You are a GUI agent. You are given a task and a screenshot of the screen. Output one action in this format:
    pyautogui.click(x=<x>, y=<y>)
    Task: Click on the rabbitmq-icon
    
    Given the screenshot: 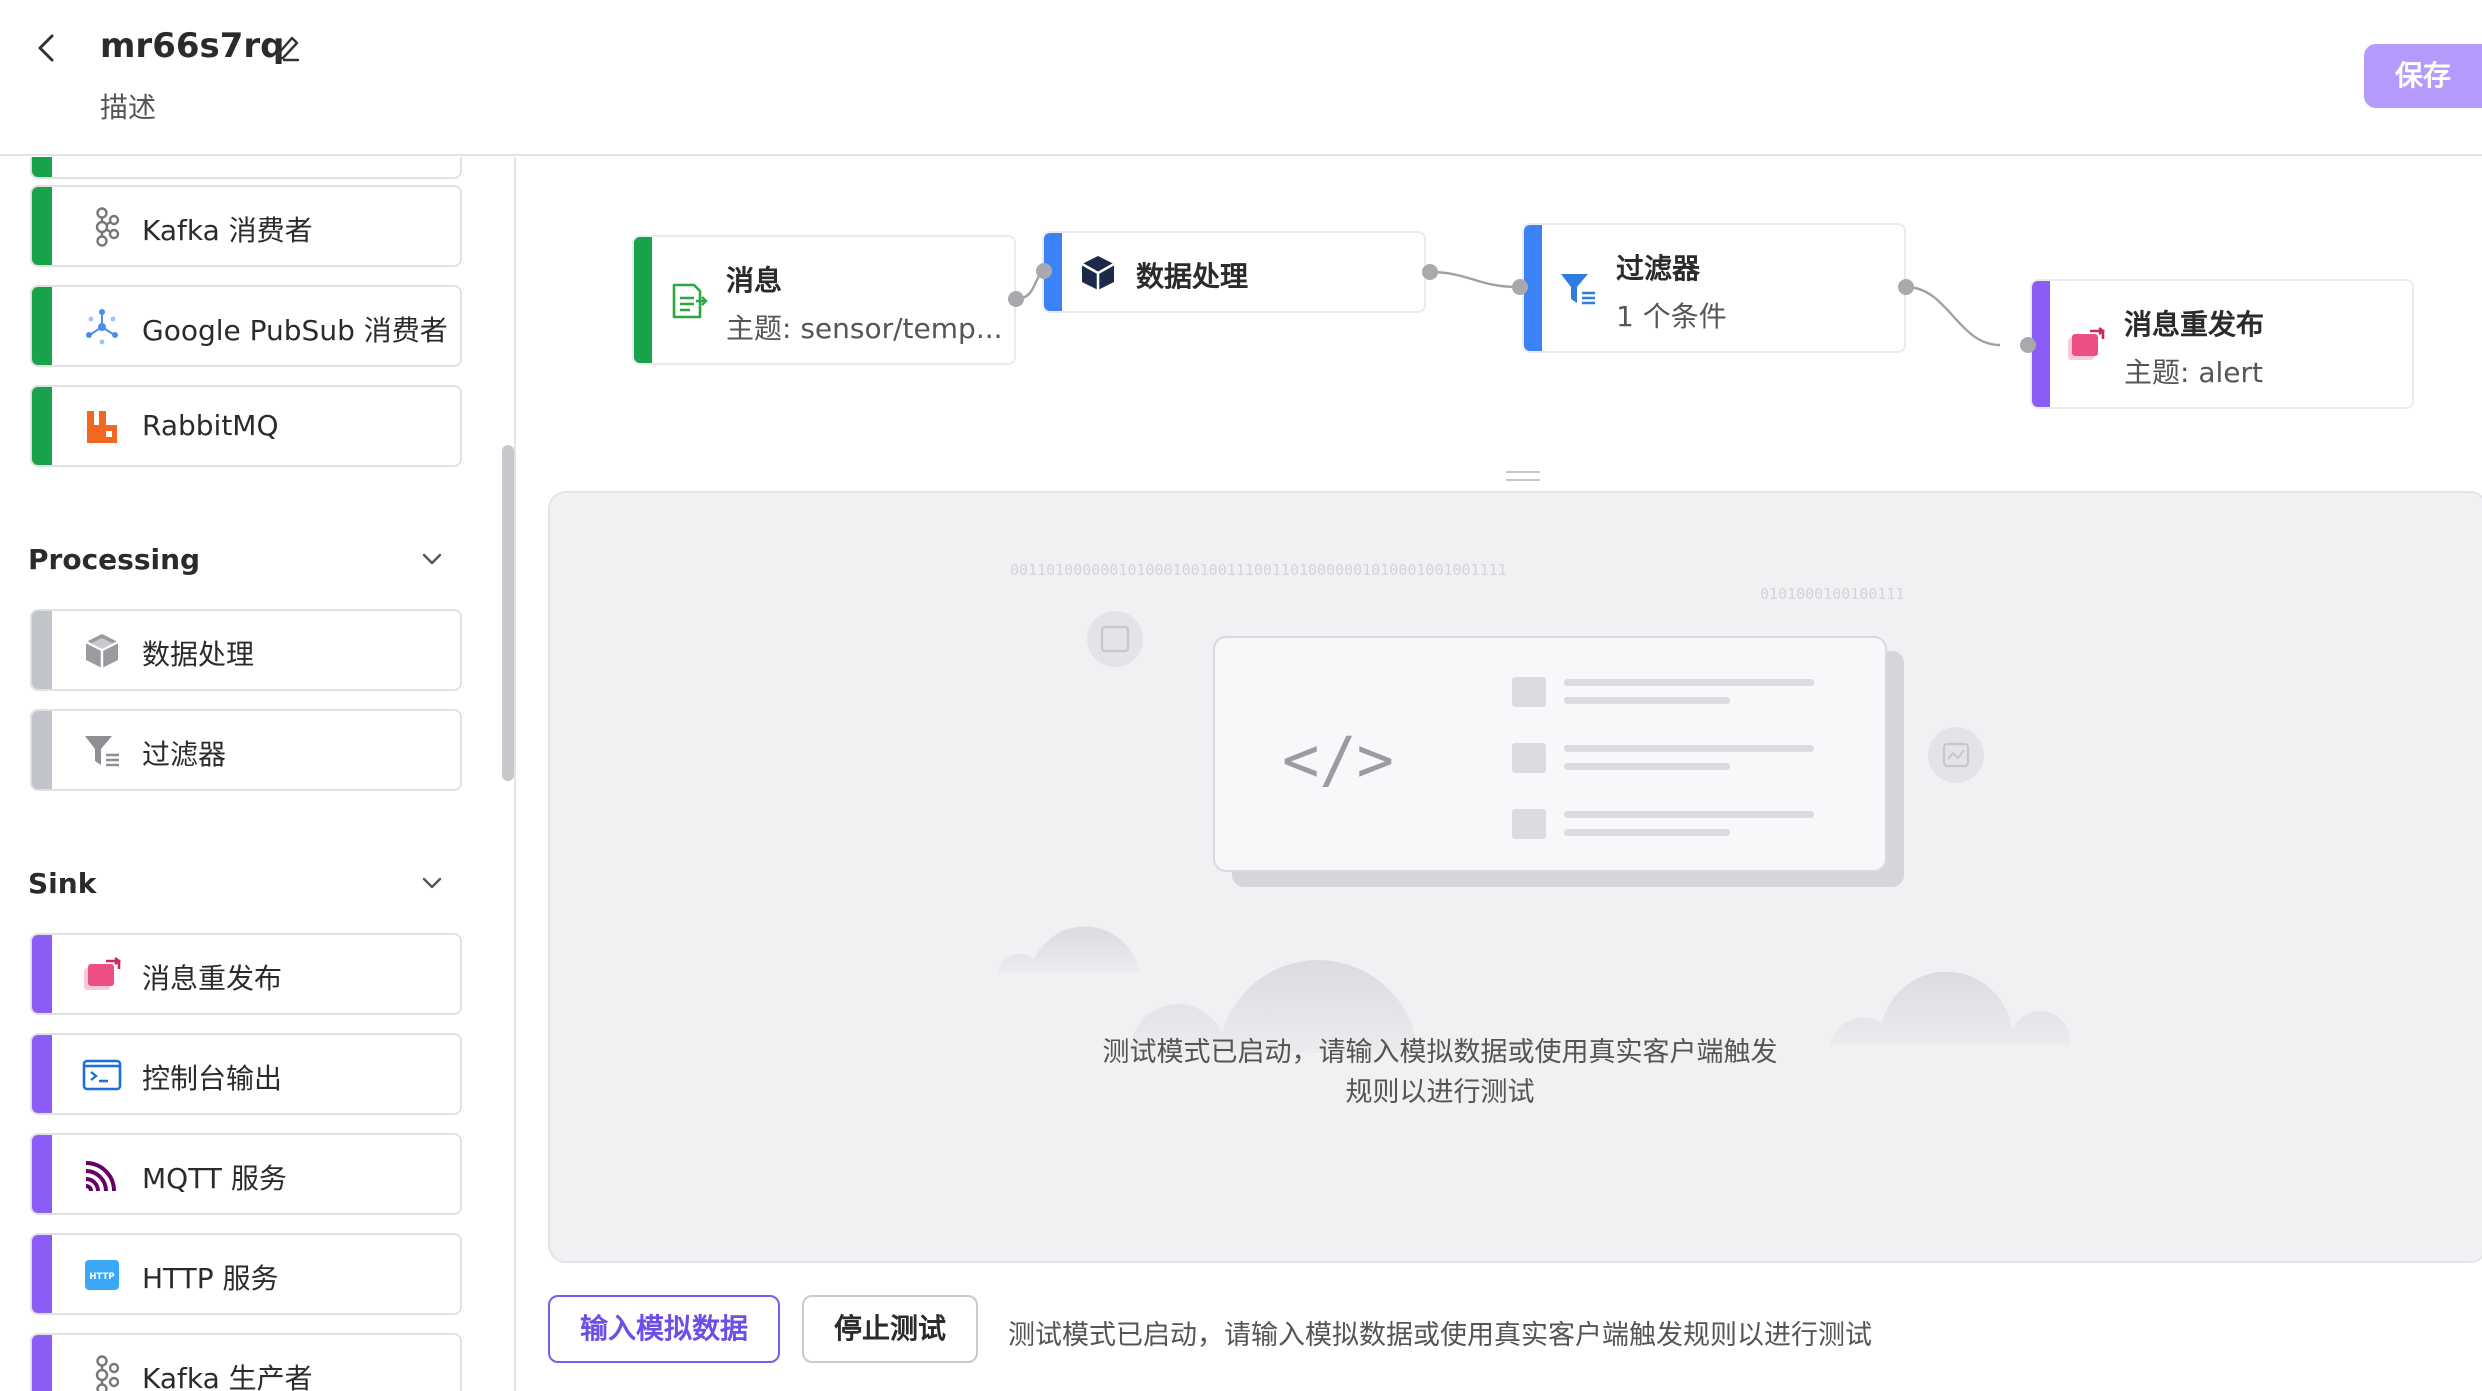 What is the action you would take?
    pyautogui.click(x=102, y=427)
    